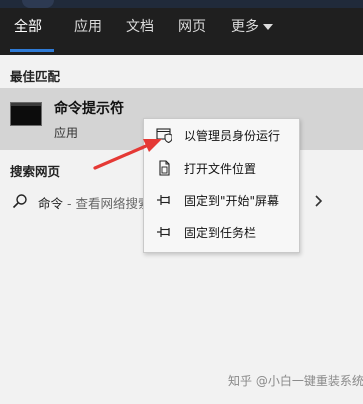 Image resolution: width=363 pixels, height=404 pixels. Describe the element at coordinates (26, 114) in the screenshot. I see `command-prompt-icon` at that location.